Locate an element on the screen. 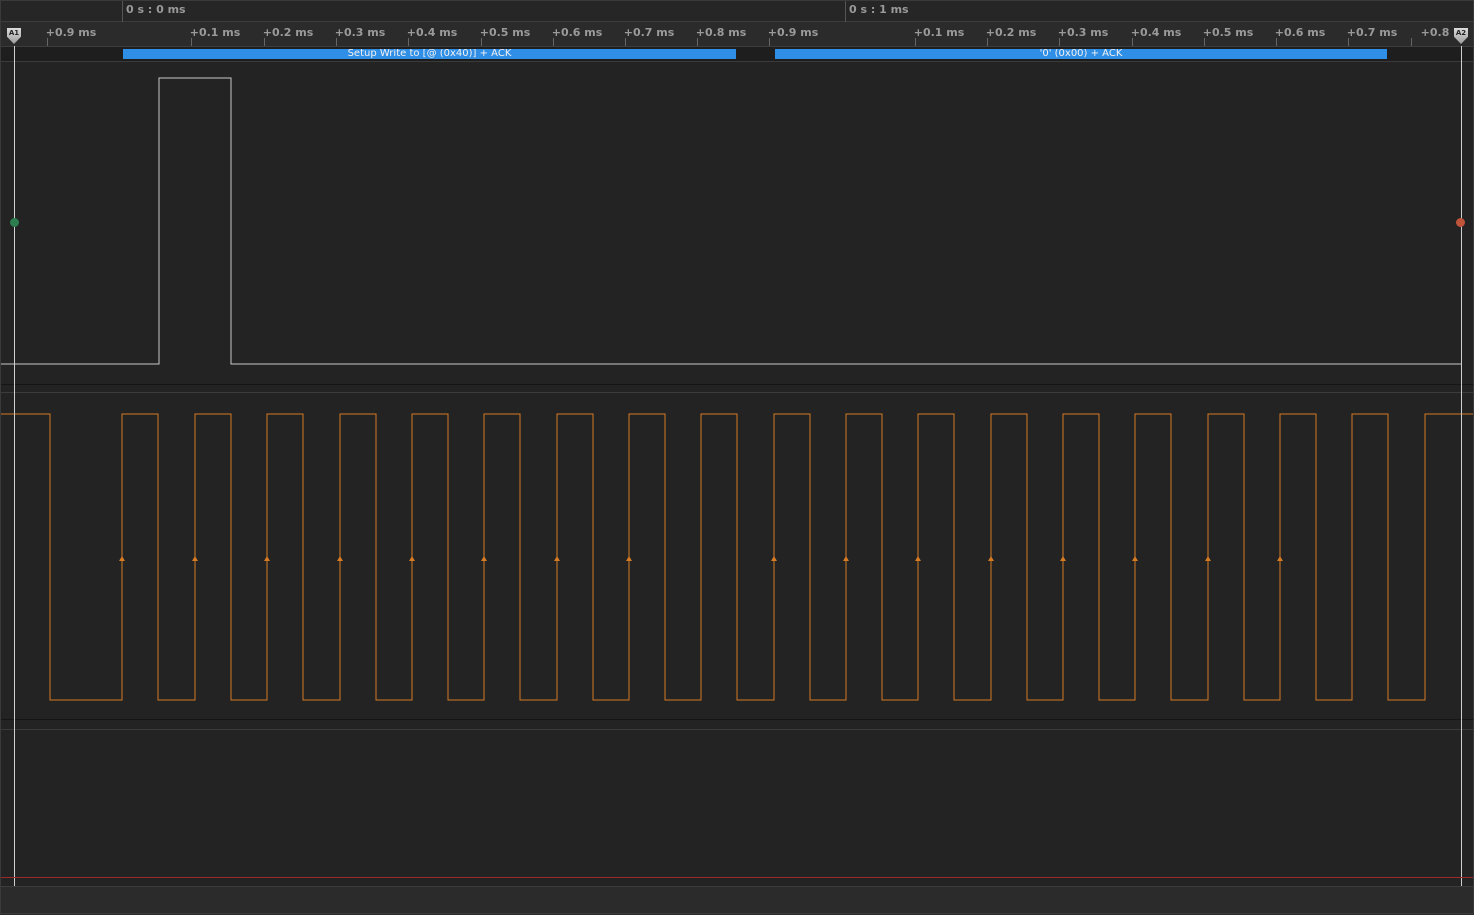 The height and width of the screenshot is (915, 1474). cursor-a1-line is located at coordinates (14, 466).